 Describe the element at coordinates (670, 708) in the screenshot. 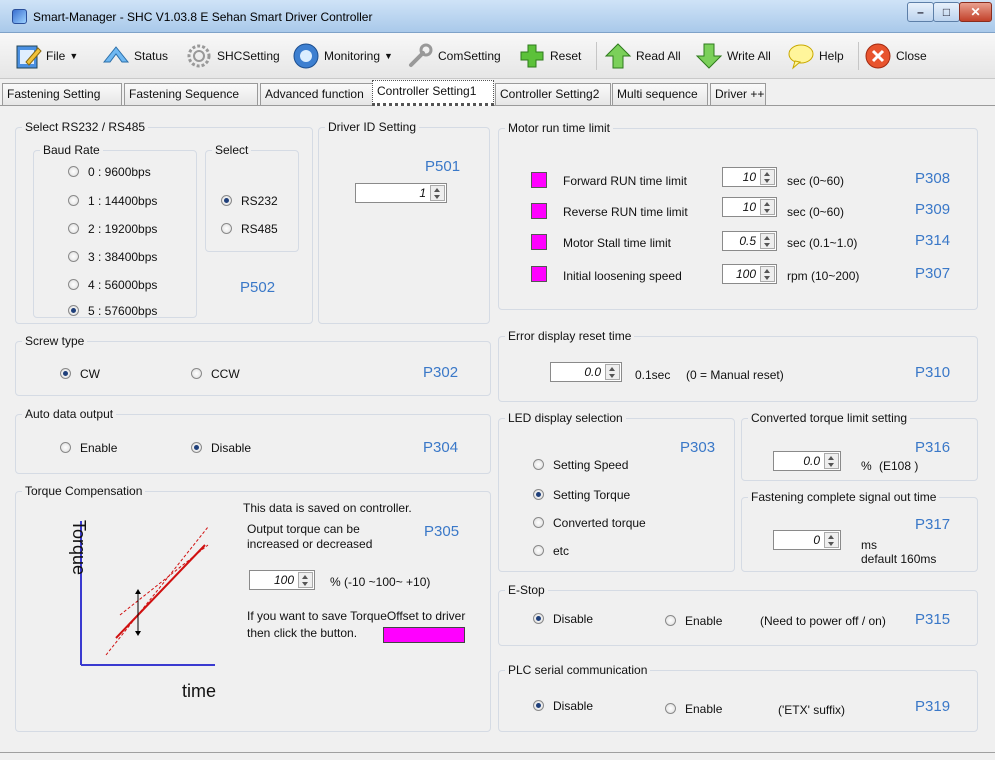

I see `plc-enable-radio` at that location.